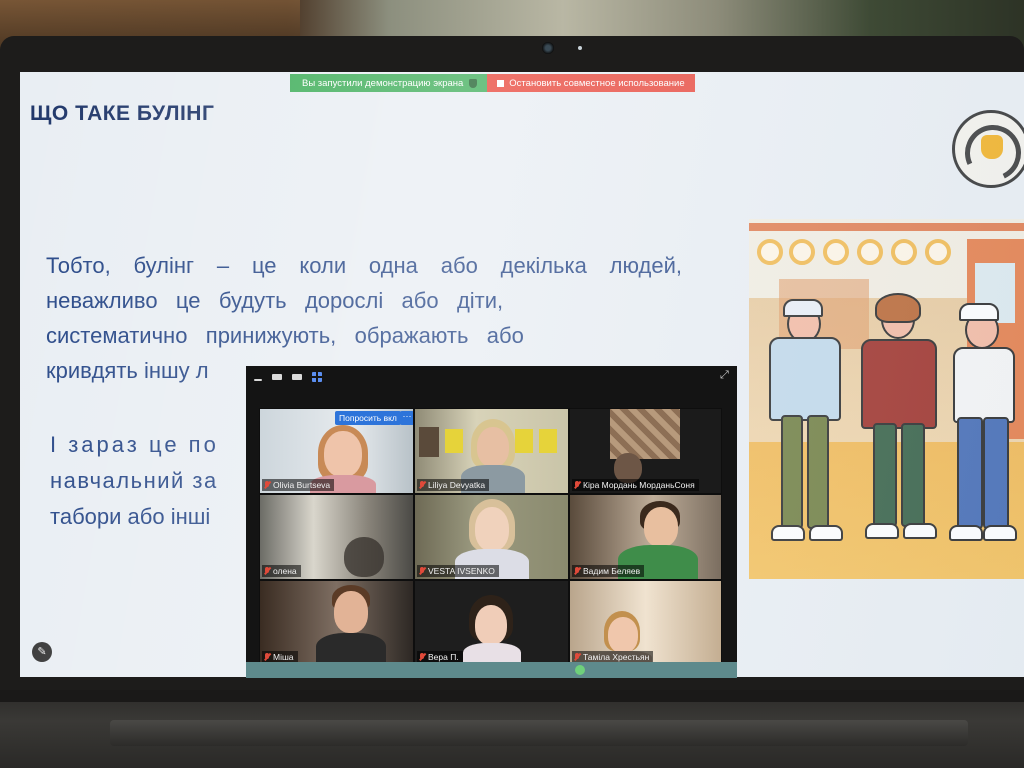 The image size is (1024, 768). What do you see at coordinates (645, 537) in the screenshot?
I see `participant-tile: Вадим Беляев` at bounding box center [645, 537].